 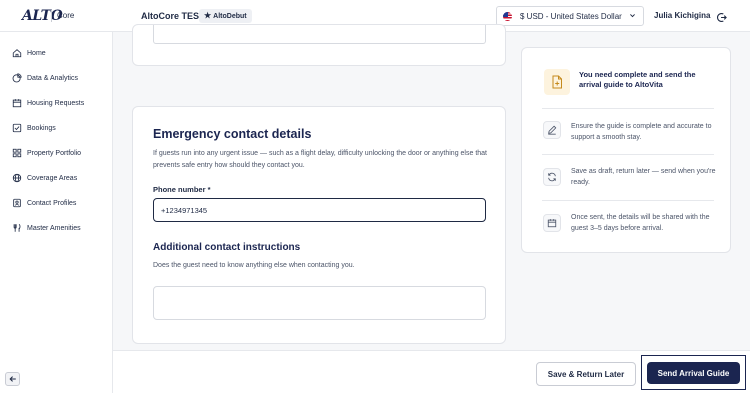 What do you see at coordinates (552, 130) in the screenshot?
I see `edit-icon` at bounding box center [552, 130].